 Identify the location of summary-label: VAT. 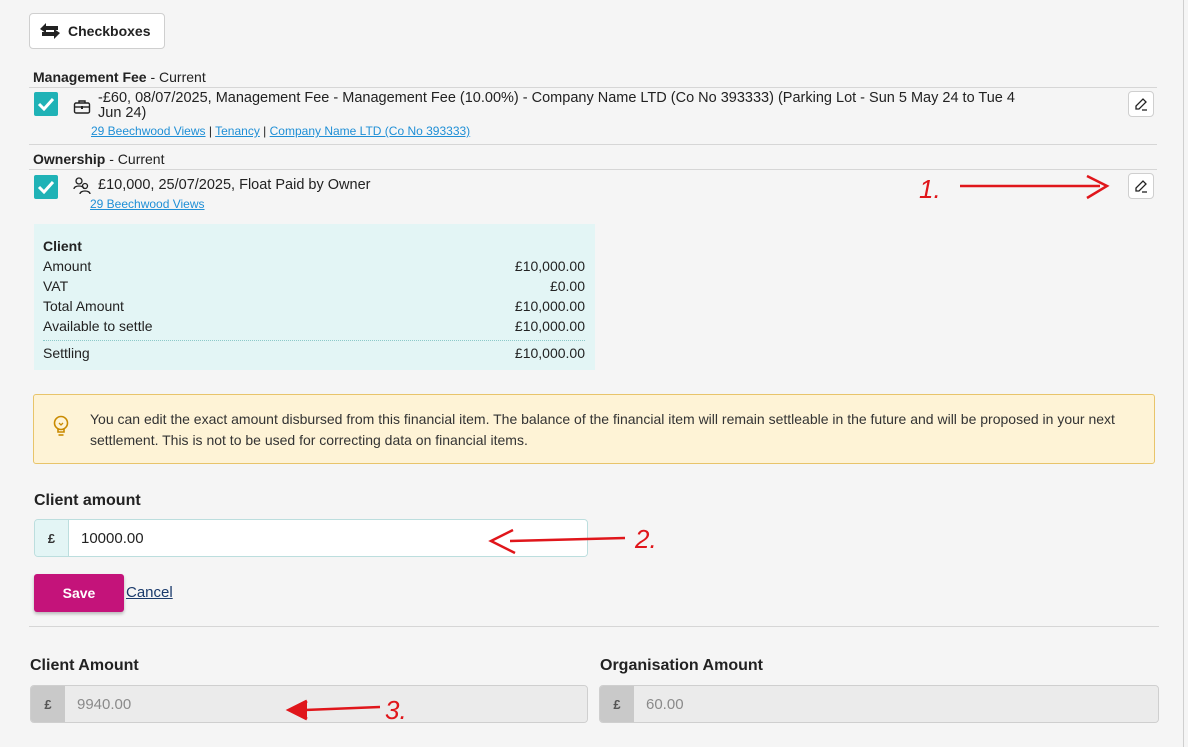
(56, 286).